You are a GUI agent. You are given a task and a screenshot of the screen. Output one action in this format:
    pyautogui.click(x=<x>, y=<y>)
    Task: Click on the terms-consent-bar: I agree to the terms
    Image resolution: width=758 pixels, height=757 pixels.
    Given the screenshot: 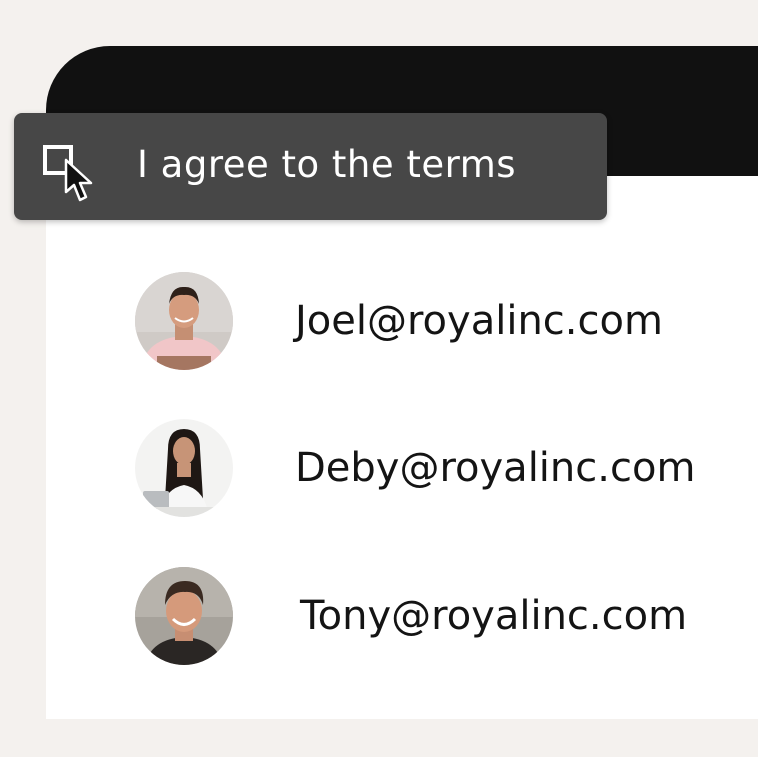 What is the action you would take?
    pyautogui.click(x=310, y=166)
    